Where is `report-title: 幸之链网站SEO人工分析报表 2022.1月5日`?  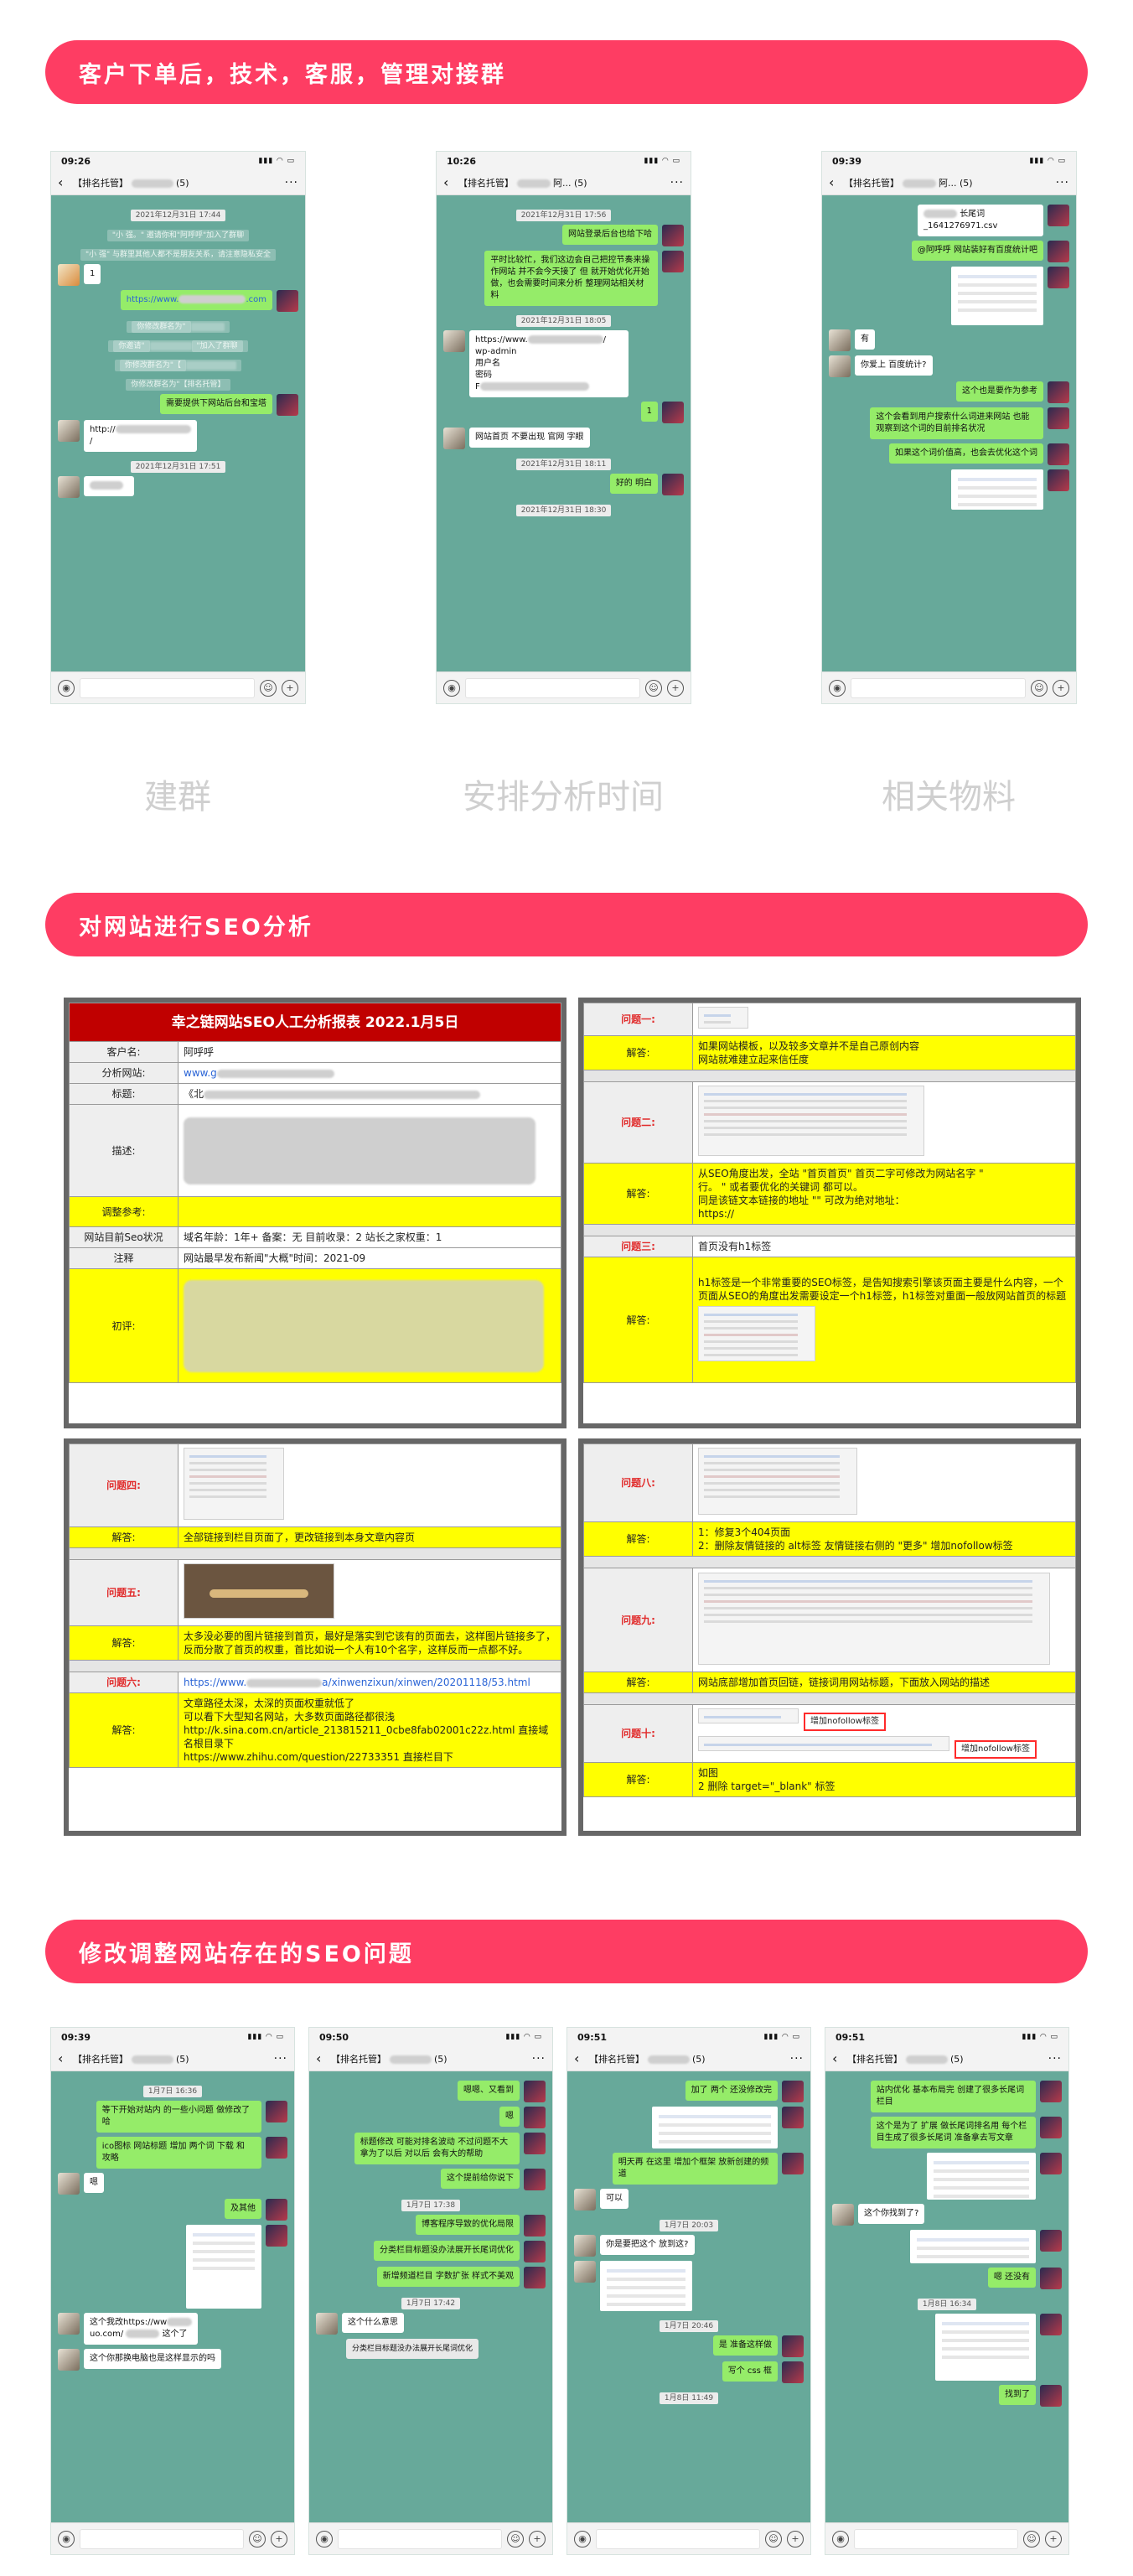
report-title: 幸之链网站SEO人工分析报表 2022.1月5日 is located at coordinates (315, 1022).